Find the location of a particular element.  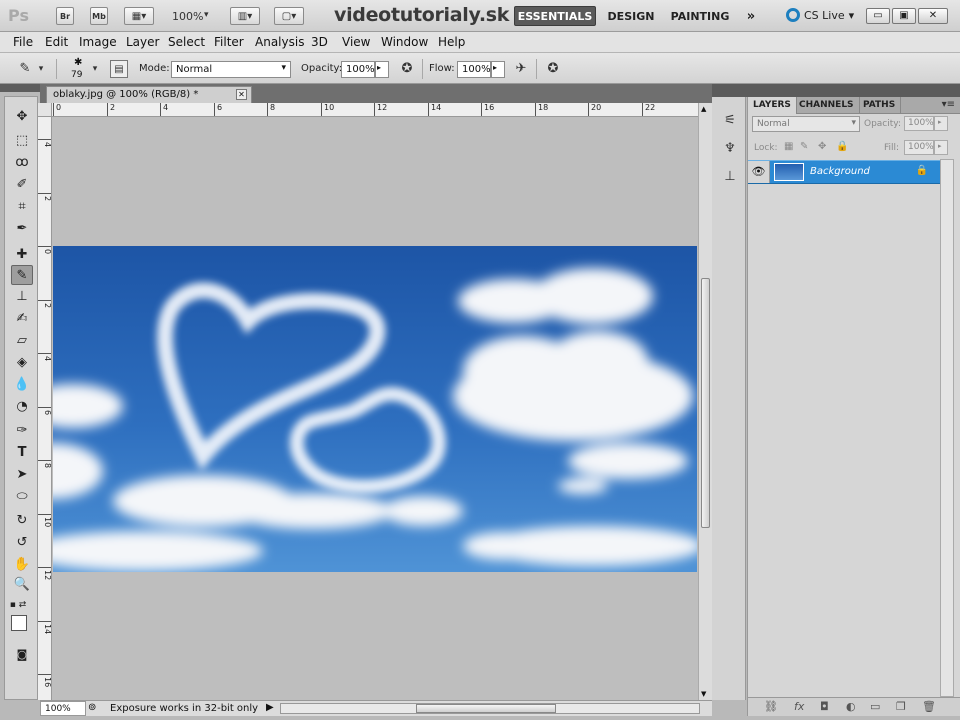

eyedropper-tool-icon: ✒ is located at coordinates (22, 229).